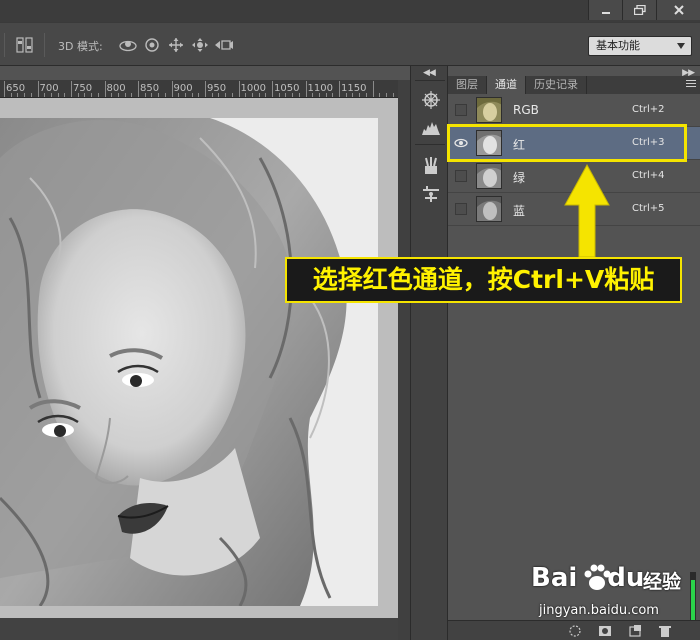 The height and width of the screenshot is (640, 700). I want to click on channel-shortcut: Ctrl+5, so click(648, 208).